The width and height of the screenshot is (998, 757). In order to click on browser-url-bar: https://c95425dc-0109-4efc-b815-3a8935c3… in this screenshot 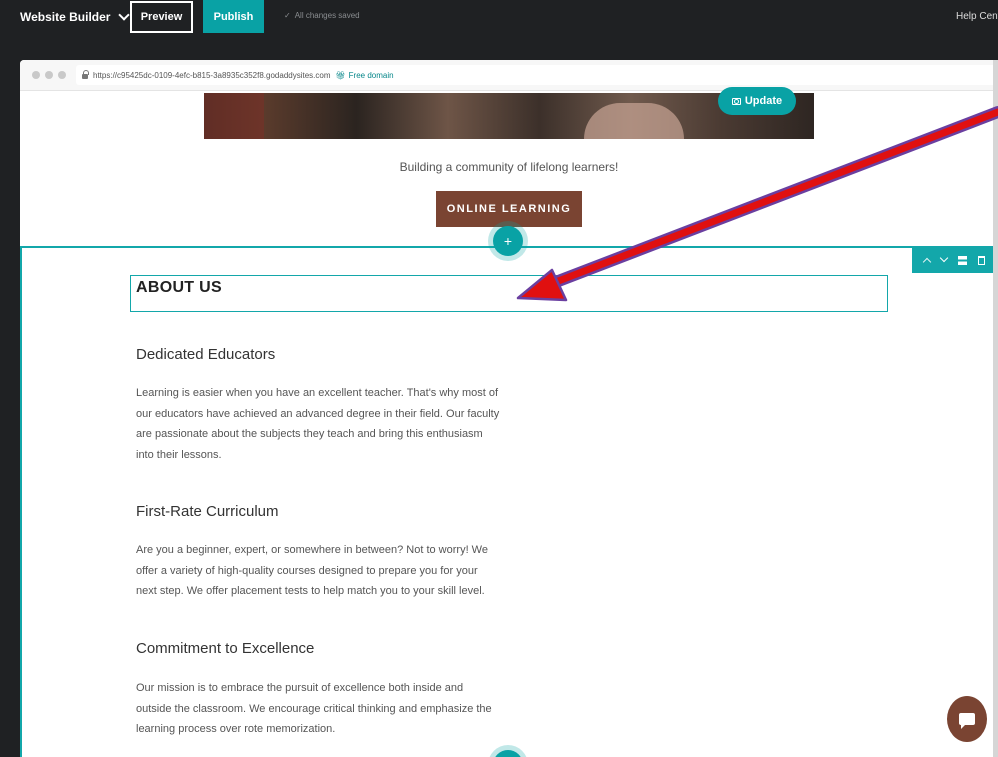, I will do `click(509, 75)`.